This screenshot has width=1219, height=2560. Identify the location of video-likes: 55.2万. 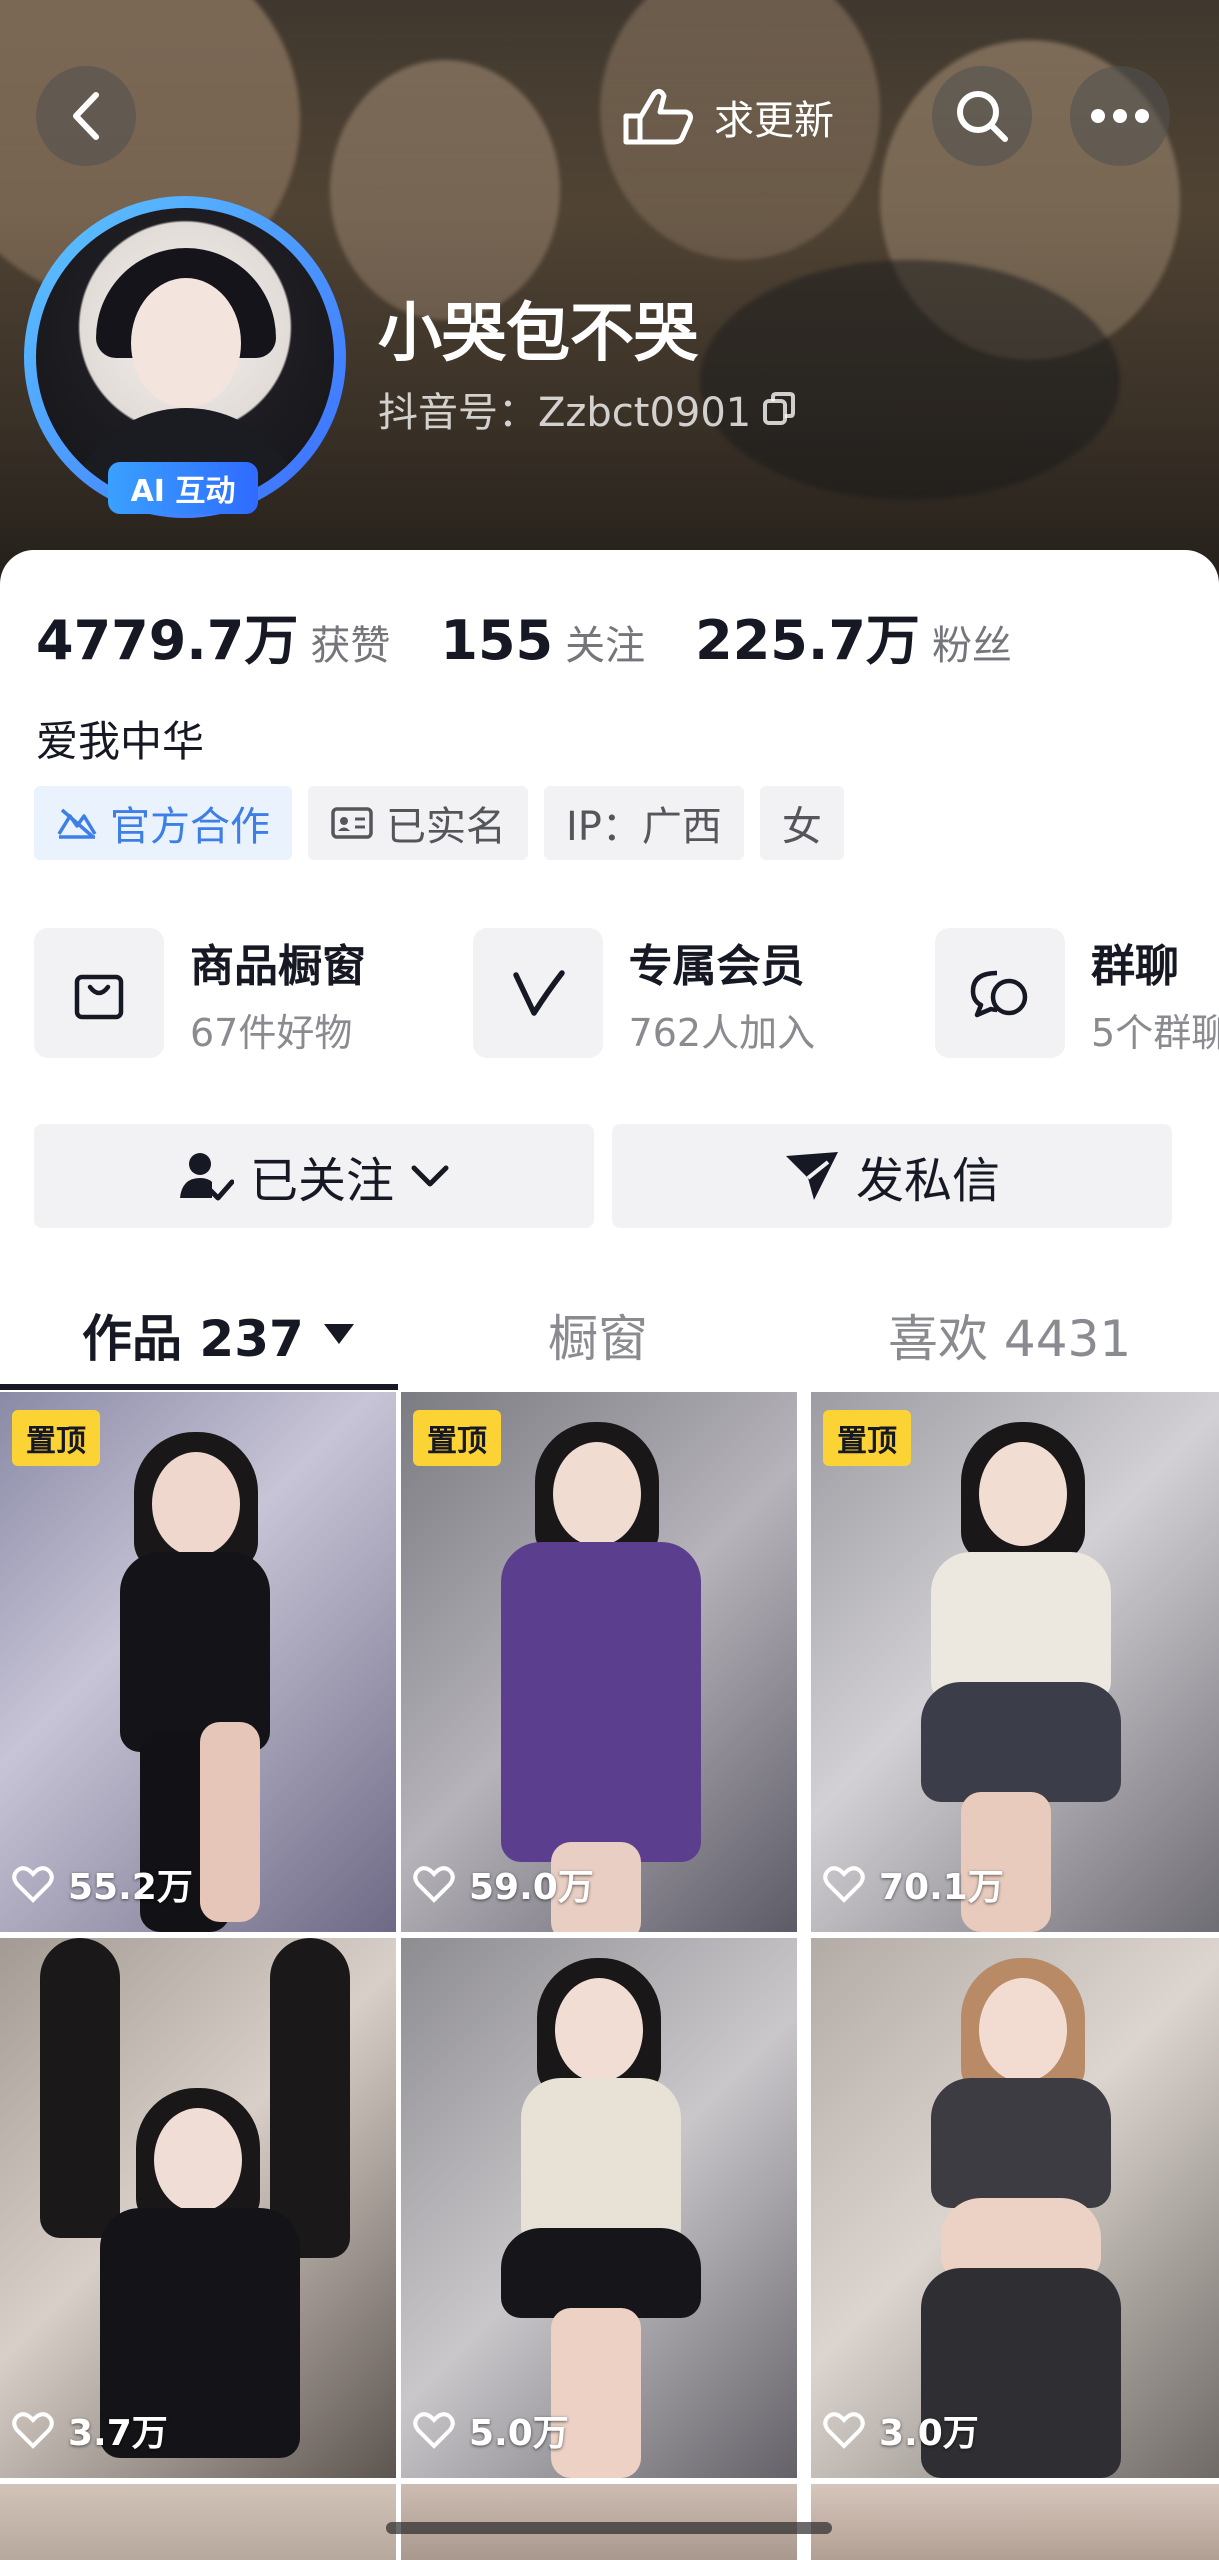
(102, 1884).